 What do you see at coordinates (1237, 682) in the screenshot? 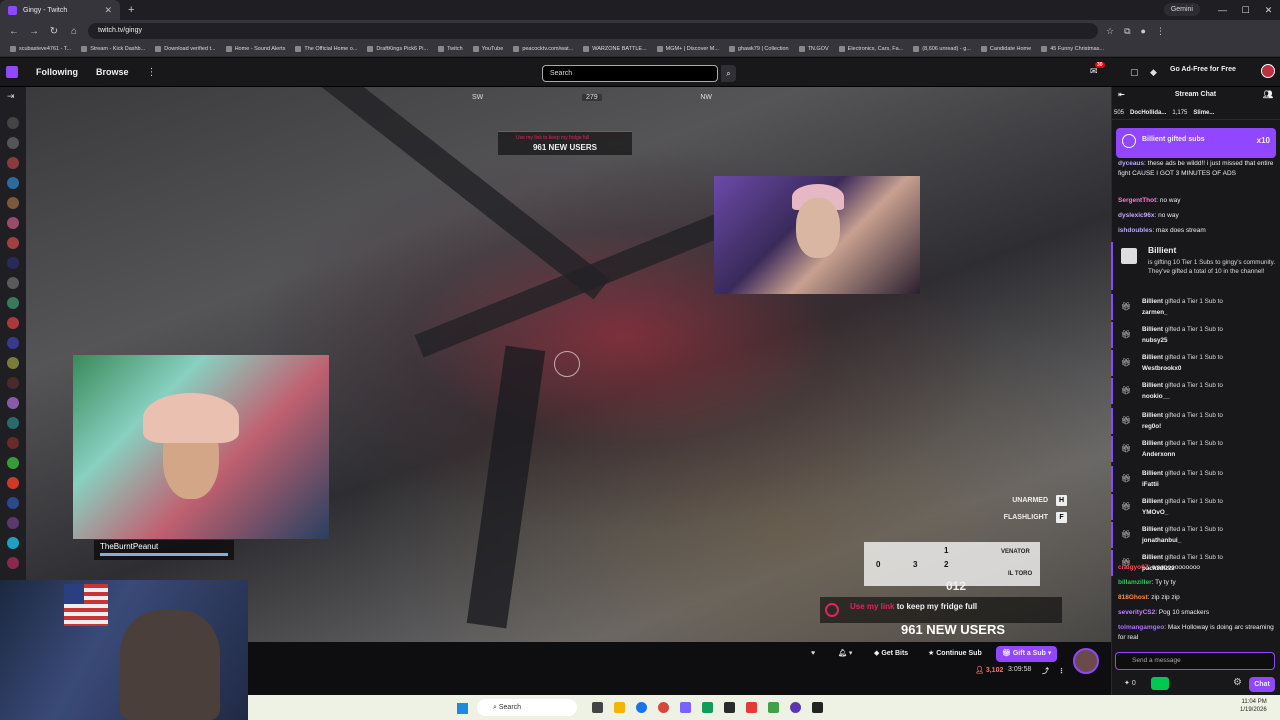
I see `chat-settings-icon: ⚙` at bounding box center [1237, 682].